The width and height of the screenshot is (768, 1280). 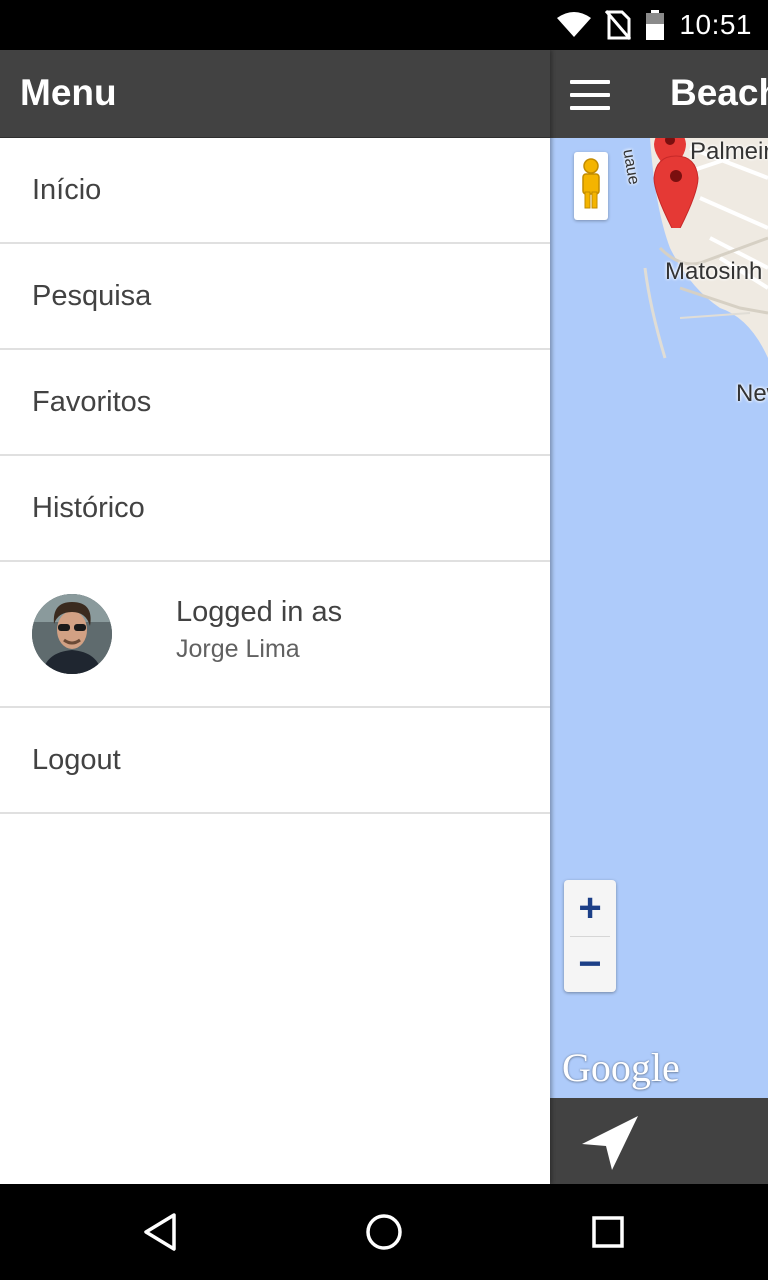 I want to click on home-icon, so click(x=384, y=1232).